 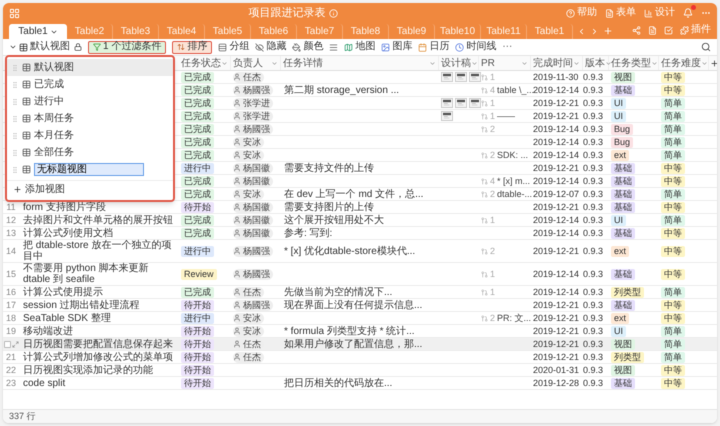 What do you see at coordinates (256, 63) in the screenshot?
I see `column-header: 负责人` at bounding box center [256, 63].